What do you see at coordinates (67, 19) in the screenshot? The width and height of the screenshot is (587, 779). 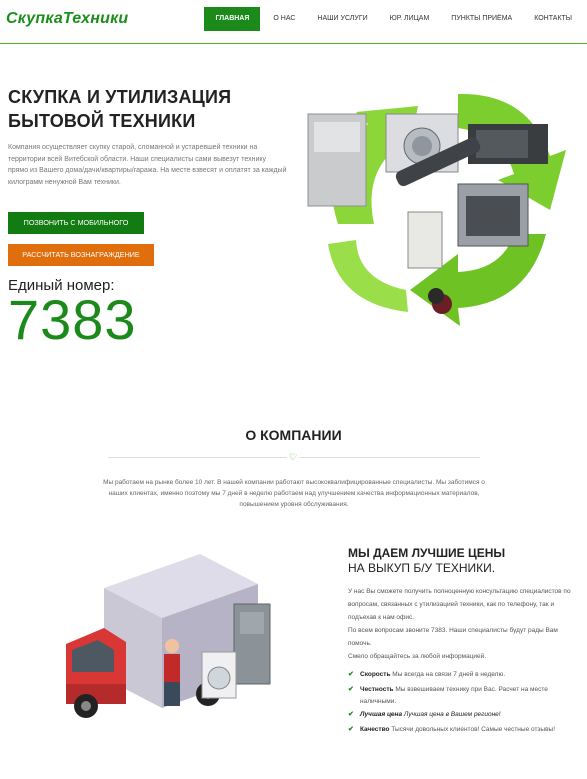 I see `site-logo: СкупкаТехники` at bounding box center [67, 19].